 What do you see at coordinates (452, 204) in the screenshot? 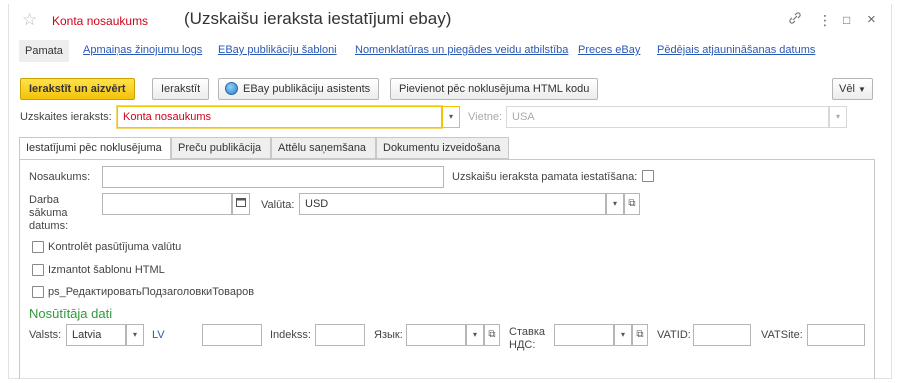
I see `currency-input: USD` at bounding box center [452, 204].